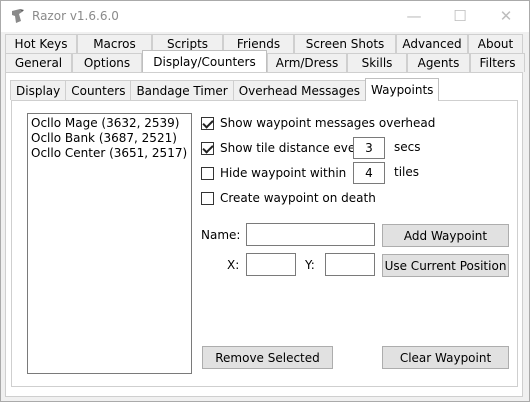 This screenshot has width=532, height=404. I want to click on x-input, so click(271, 264).